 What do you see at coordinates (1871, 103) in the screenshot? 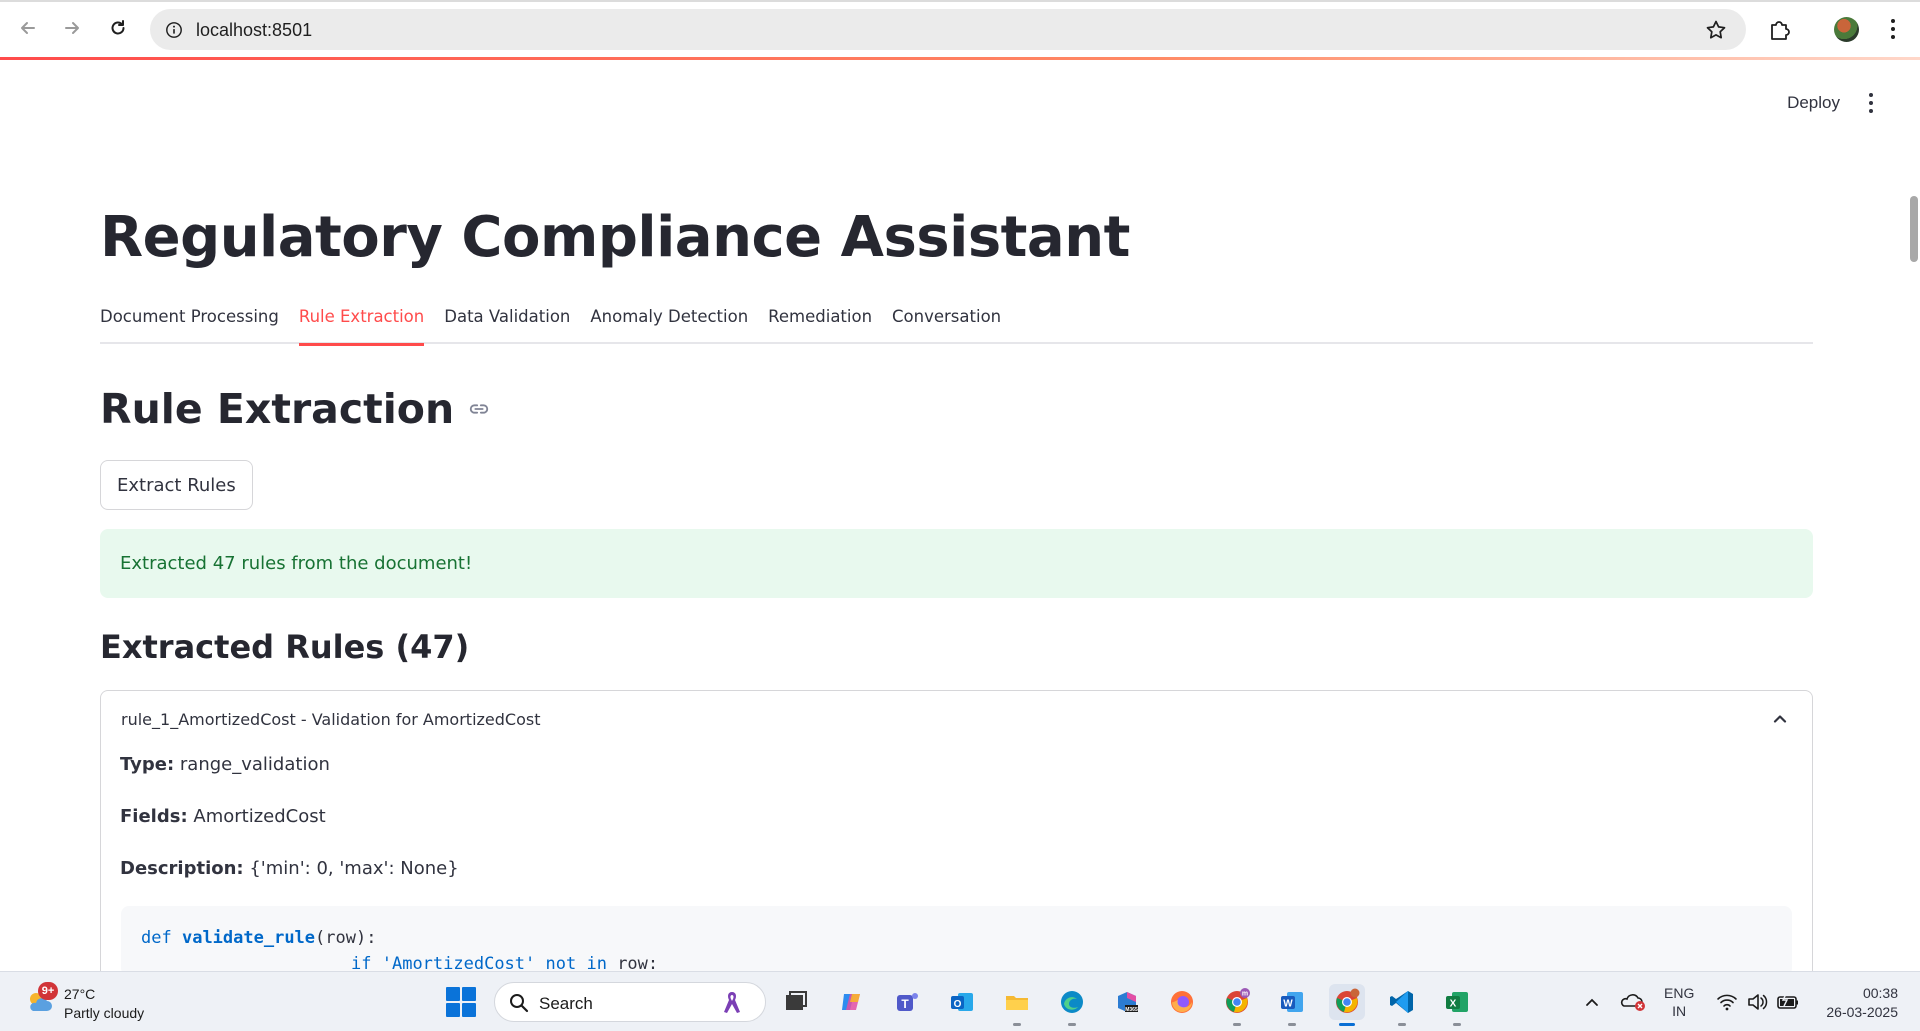
I see `app-menu-icon` at bounding box center [1871, 103].